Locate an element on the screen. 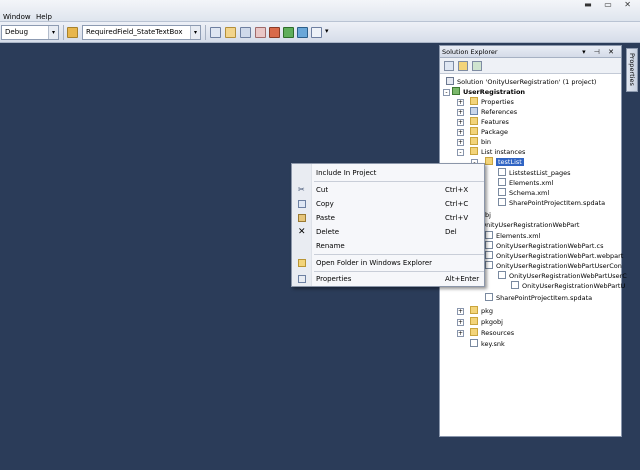  server-explorer-icon is located at coordinates (302, 32).